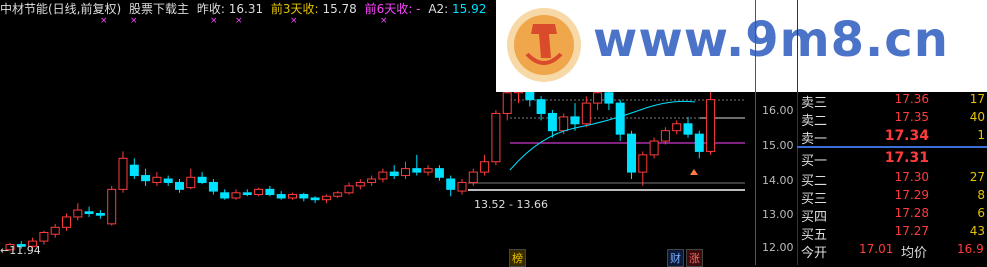 The height and width of the screenshot is (267, 987). I want to click on bang-badge: 榜, so click(517, 258).